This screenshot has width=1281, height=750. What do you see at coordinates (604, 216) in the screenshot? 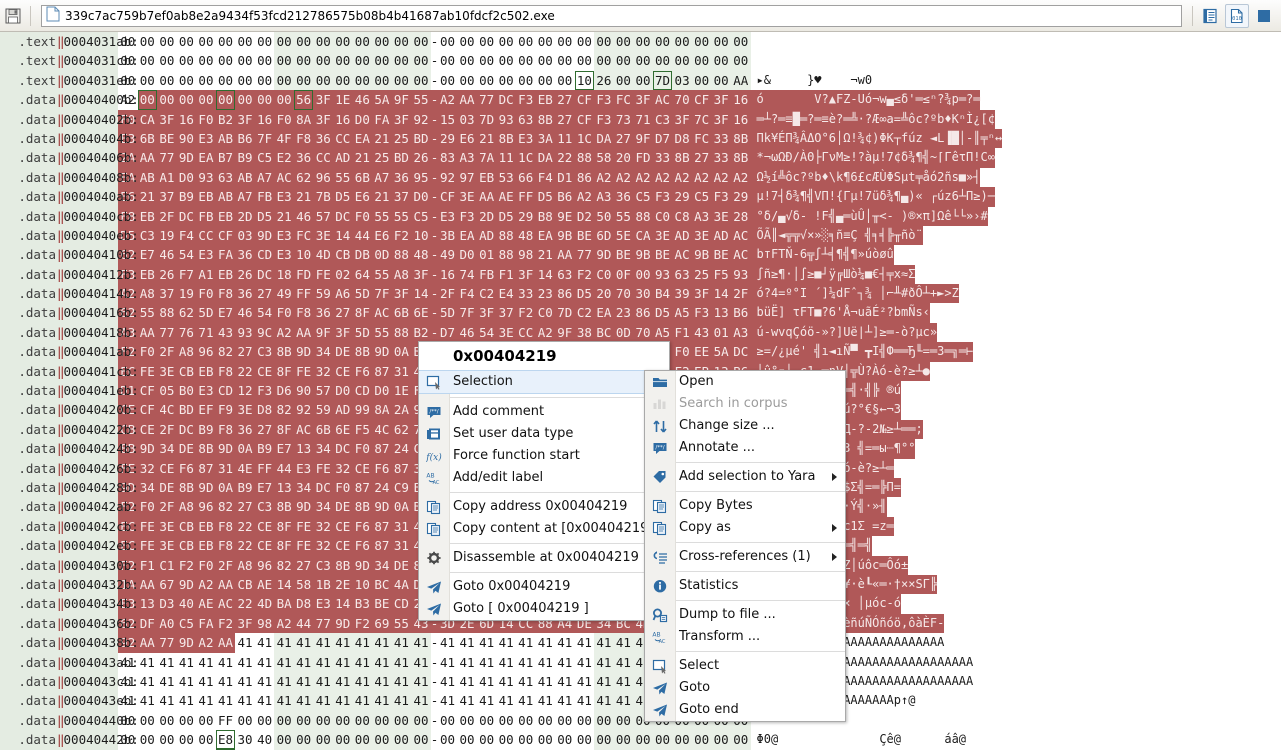
I see `hex-byte: 50` at bounding box center [604, 216].